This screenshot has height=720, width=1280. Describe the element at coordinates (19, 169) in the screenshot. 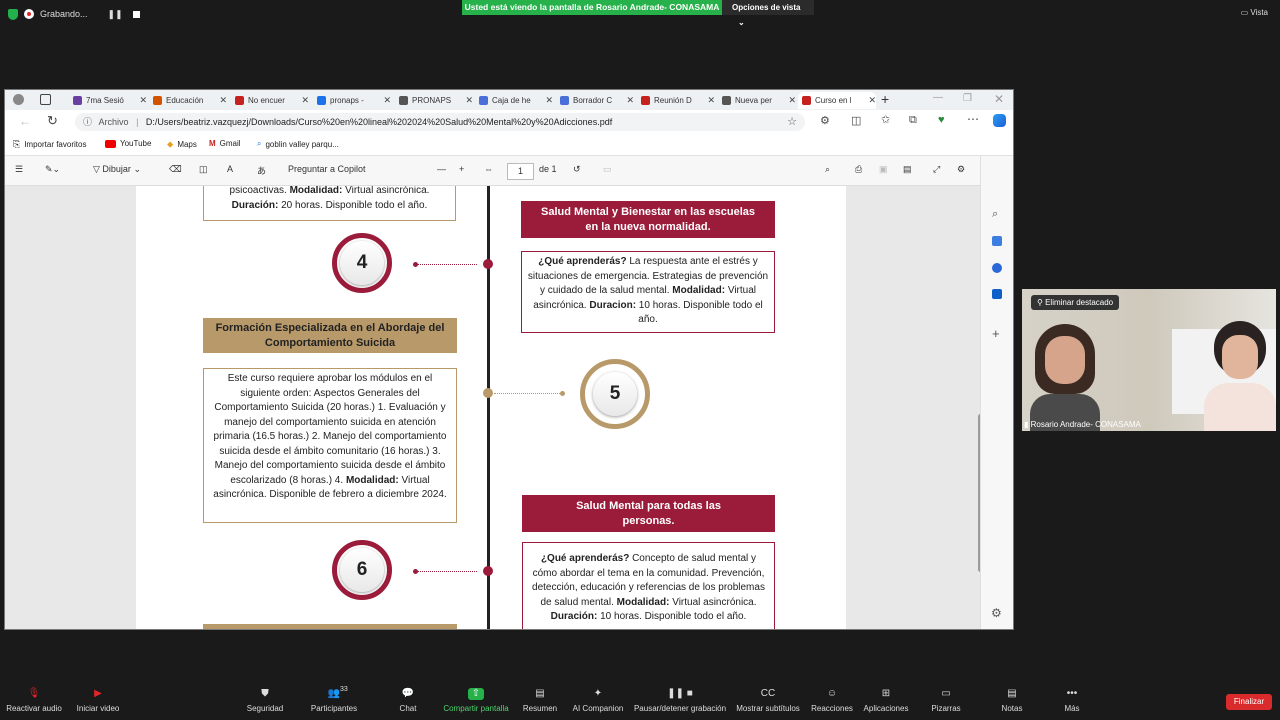

I see `contents-icon: ☰` at that location.